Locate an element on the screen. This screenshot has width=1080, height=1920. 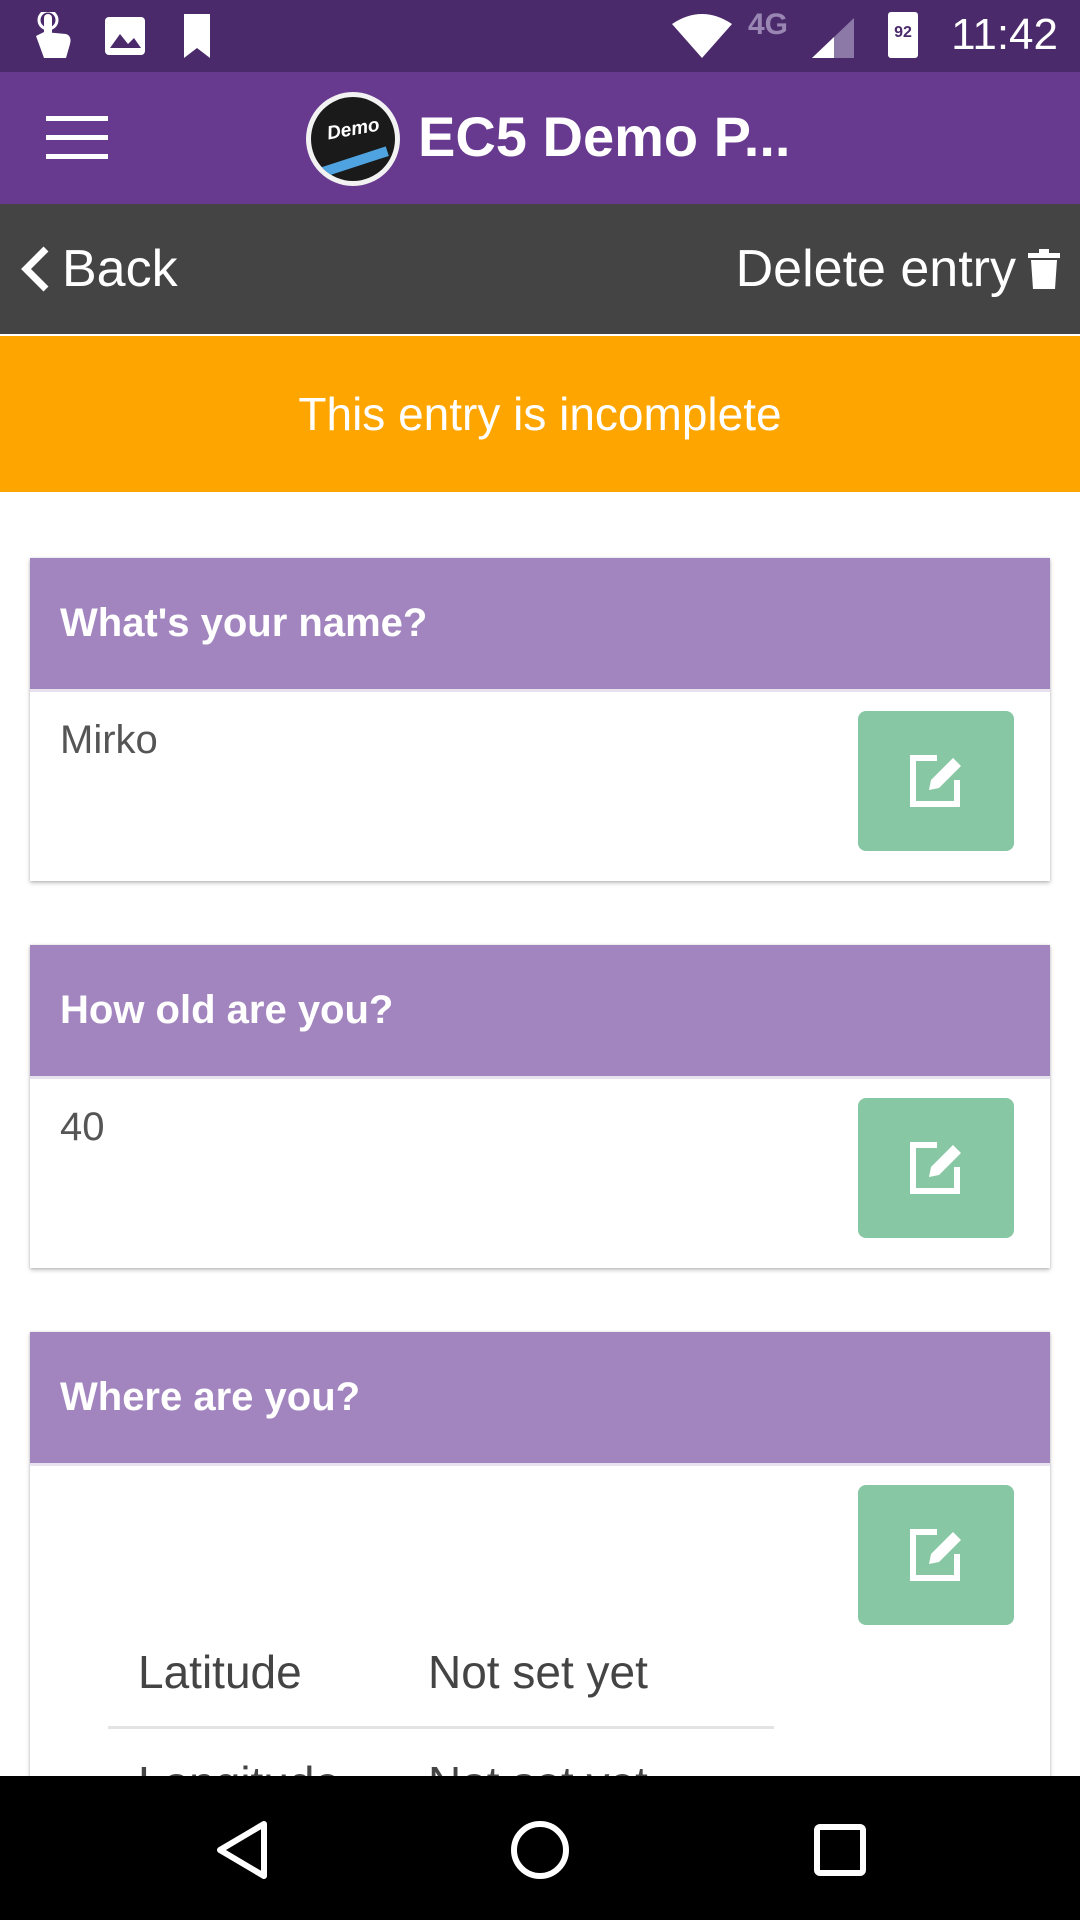
delete-entry-button: Delete entry is located at coordinates (898, 269).